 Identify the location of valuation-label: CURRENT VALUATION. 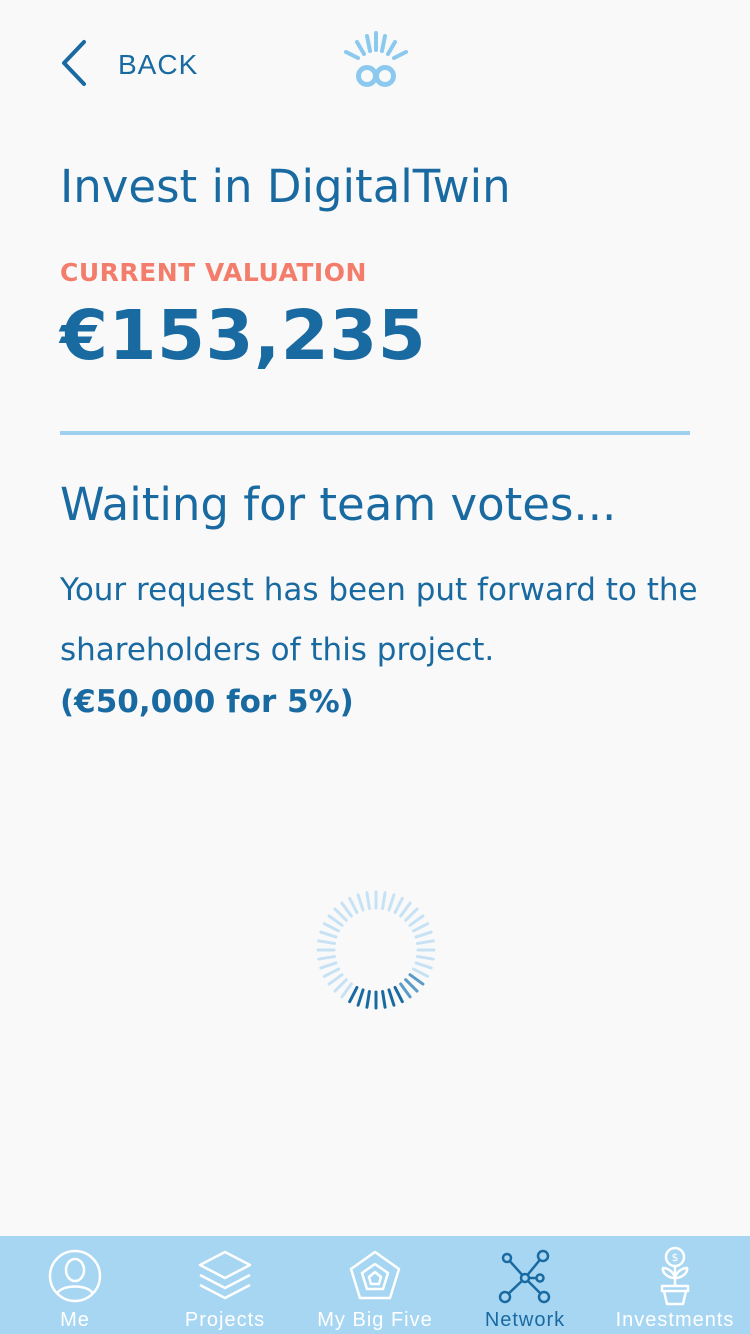
(213, 272).